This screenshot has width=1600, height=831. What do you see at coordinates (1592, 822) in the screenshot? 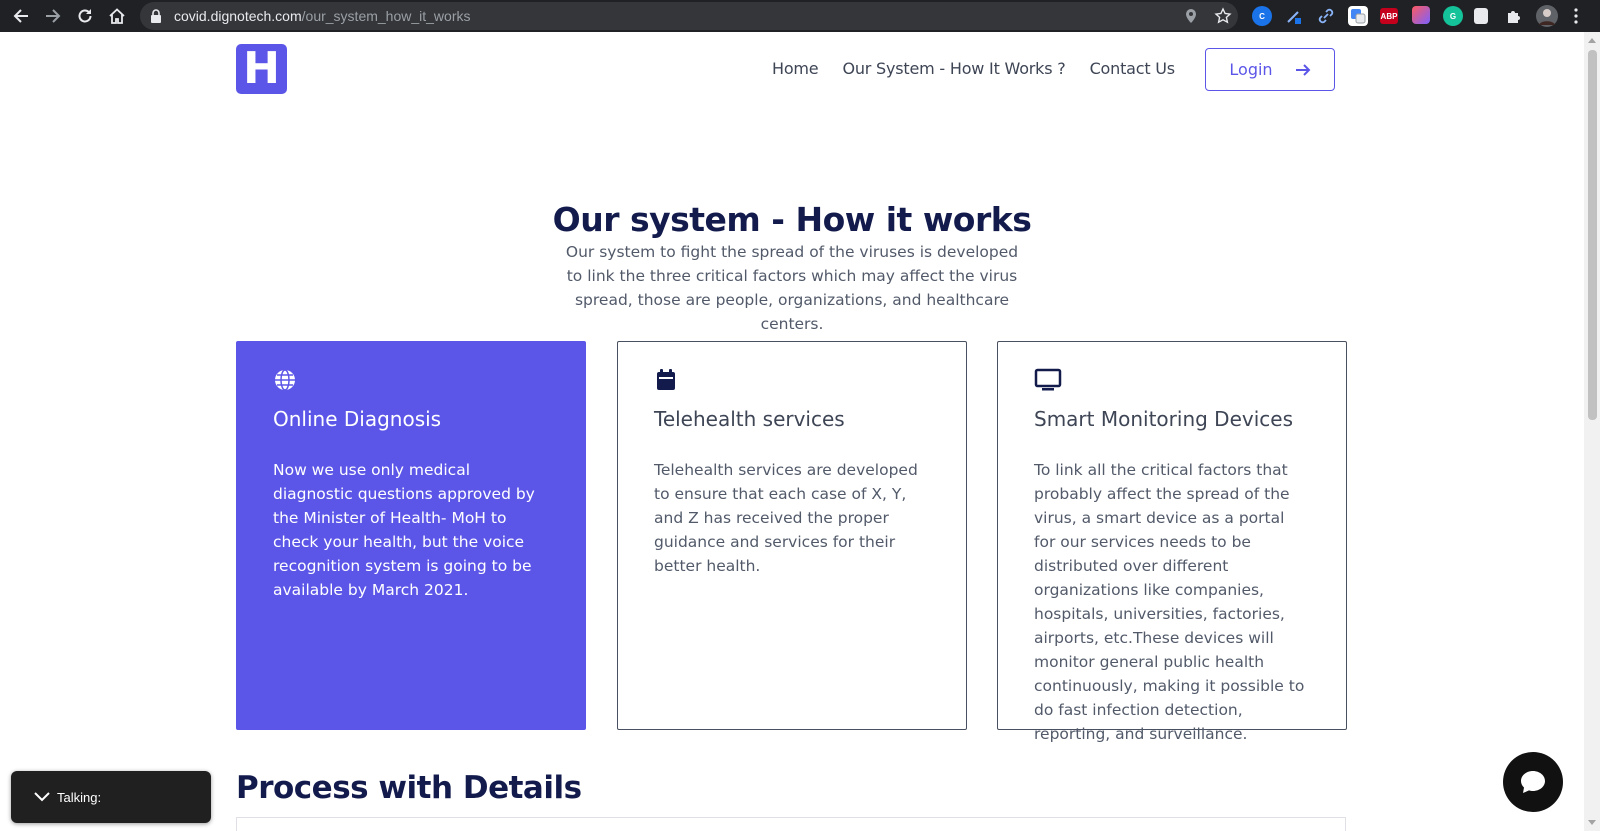
I see `scroll-down-icon` at bounding box center [1592, 822].